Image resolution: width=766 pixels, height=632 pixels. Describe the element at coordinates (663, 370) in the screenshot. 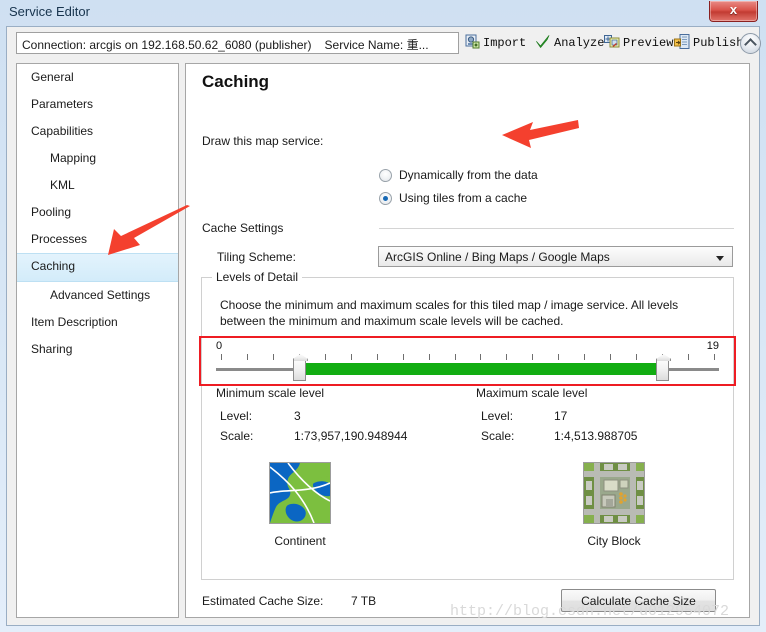

I see `slider-handle-max` at that location.